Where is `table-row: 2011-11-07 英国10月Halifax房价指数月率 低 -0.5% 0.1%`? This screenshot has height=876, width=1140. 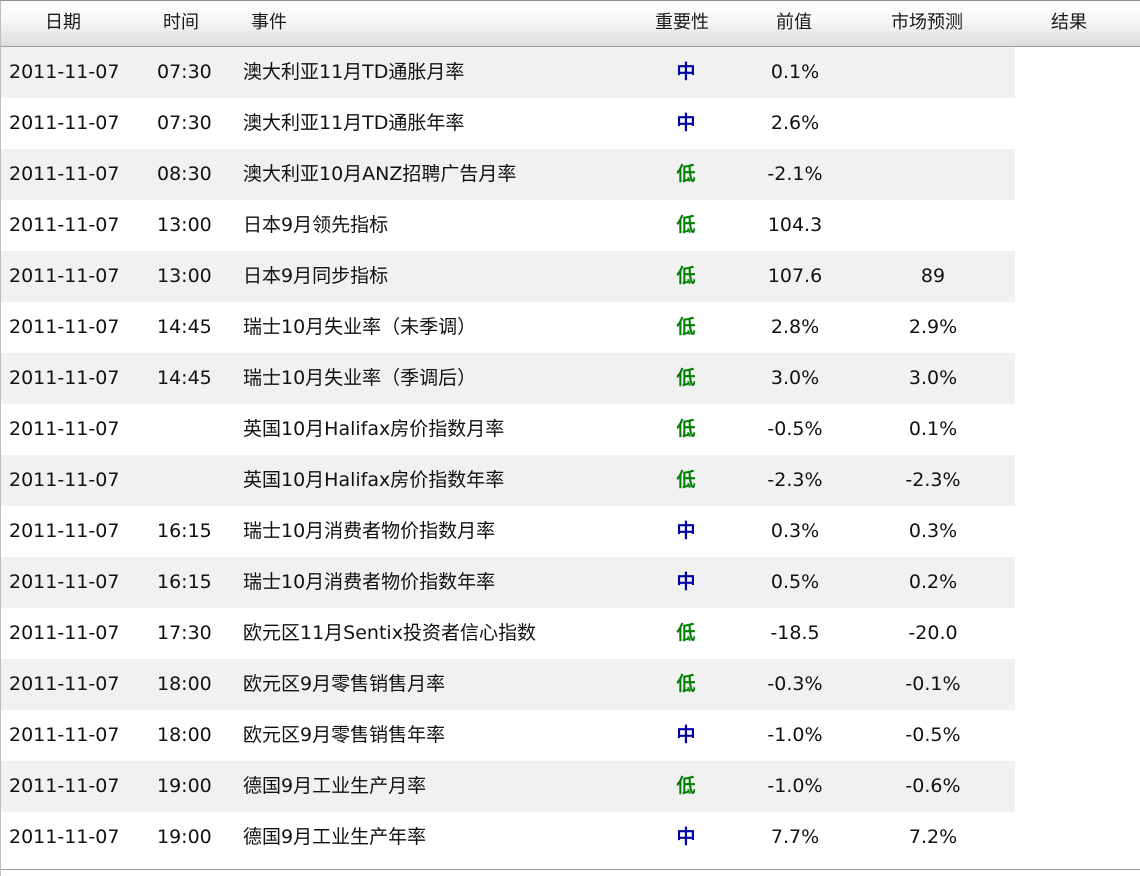 table-row: 2011-11-07 英国10月Halifax房价指数月率 低 -0.5% 0.1% is located at coordinates (508, 429).